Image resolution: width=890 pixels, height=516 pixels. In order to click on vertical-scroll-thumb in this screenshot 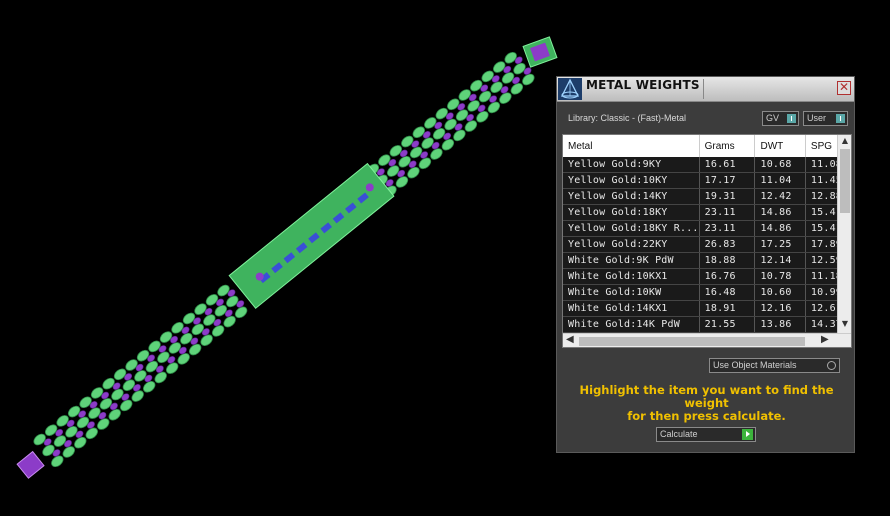, I will do `click(845, 181)`.